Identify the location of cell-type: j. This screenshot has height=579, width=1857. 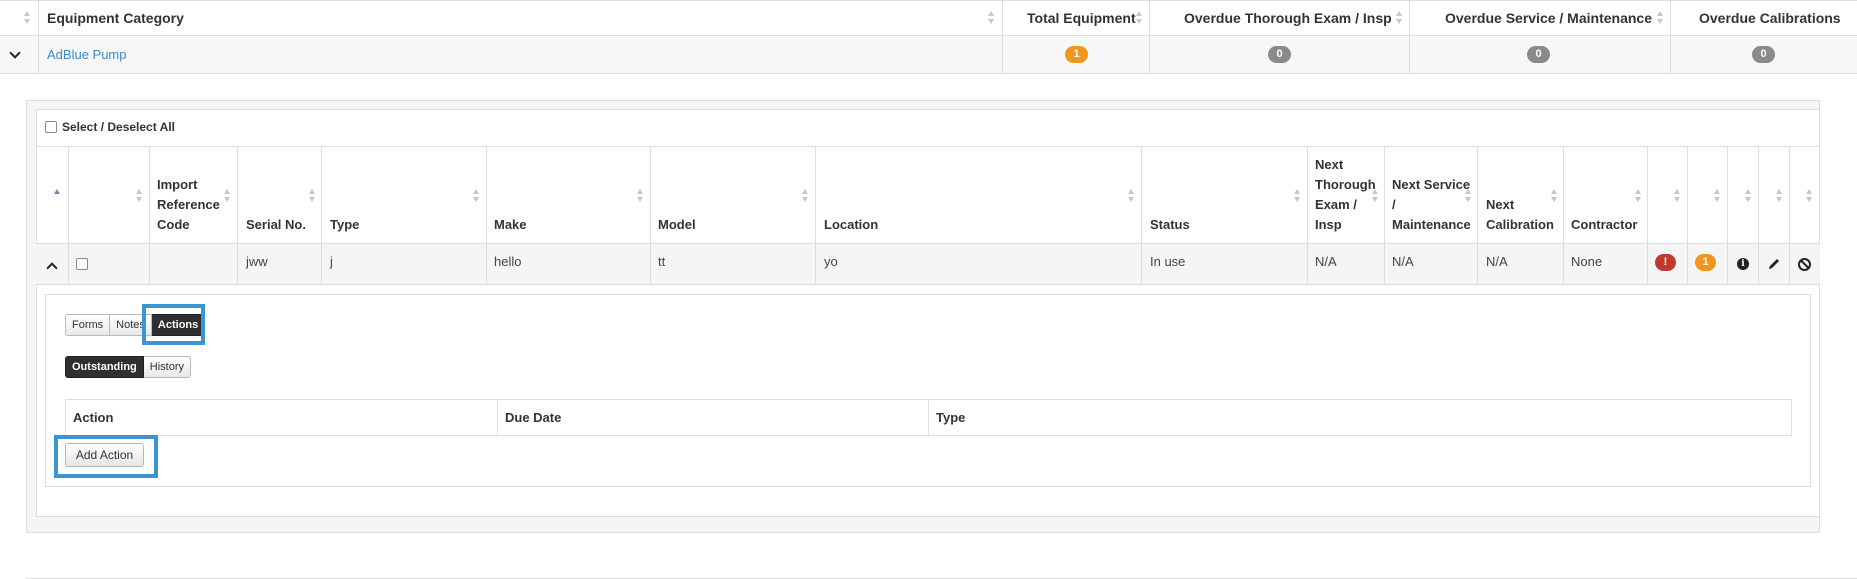
(331, 261).